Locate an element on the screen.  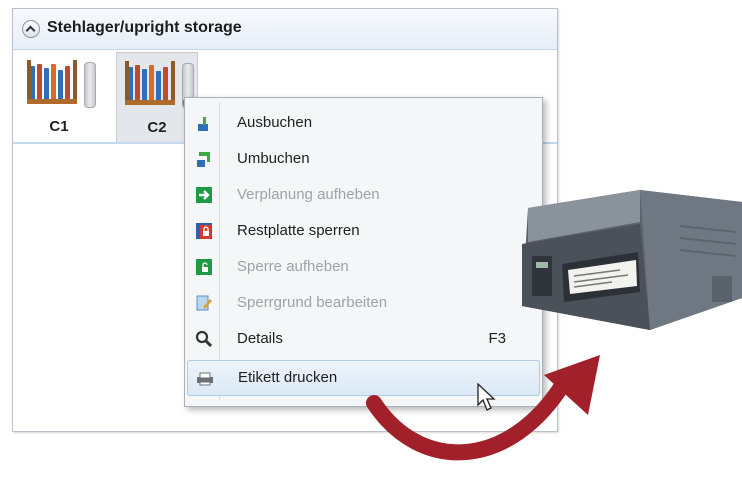
menu-item-label: Sperre aufheben is located at coordinates (293, 266).